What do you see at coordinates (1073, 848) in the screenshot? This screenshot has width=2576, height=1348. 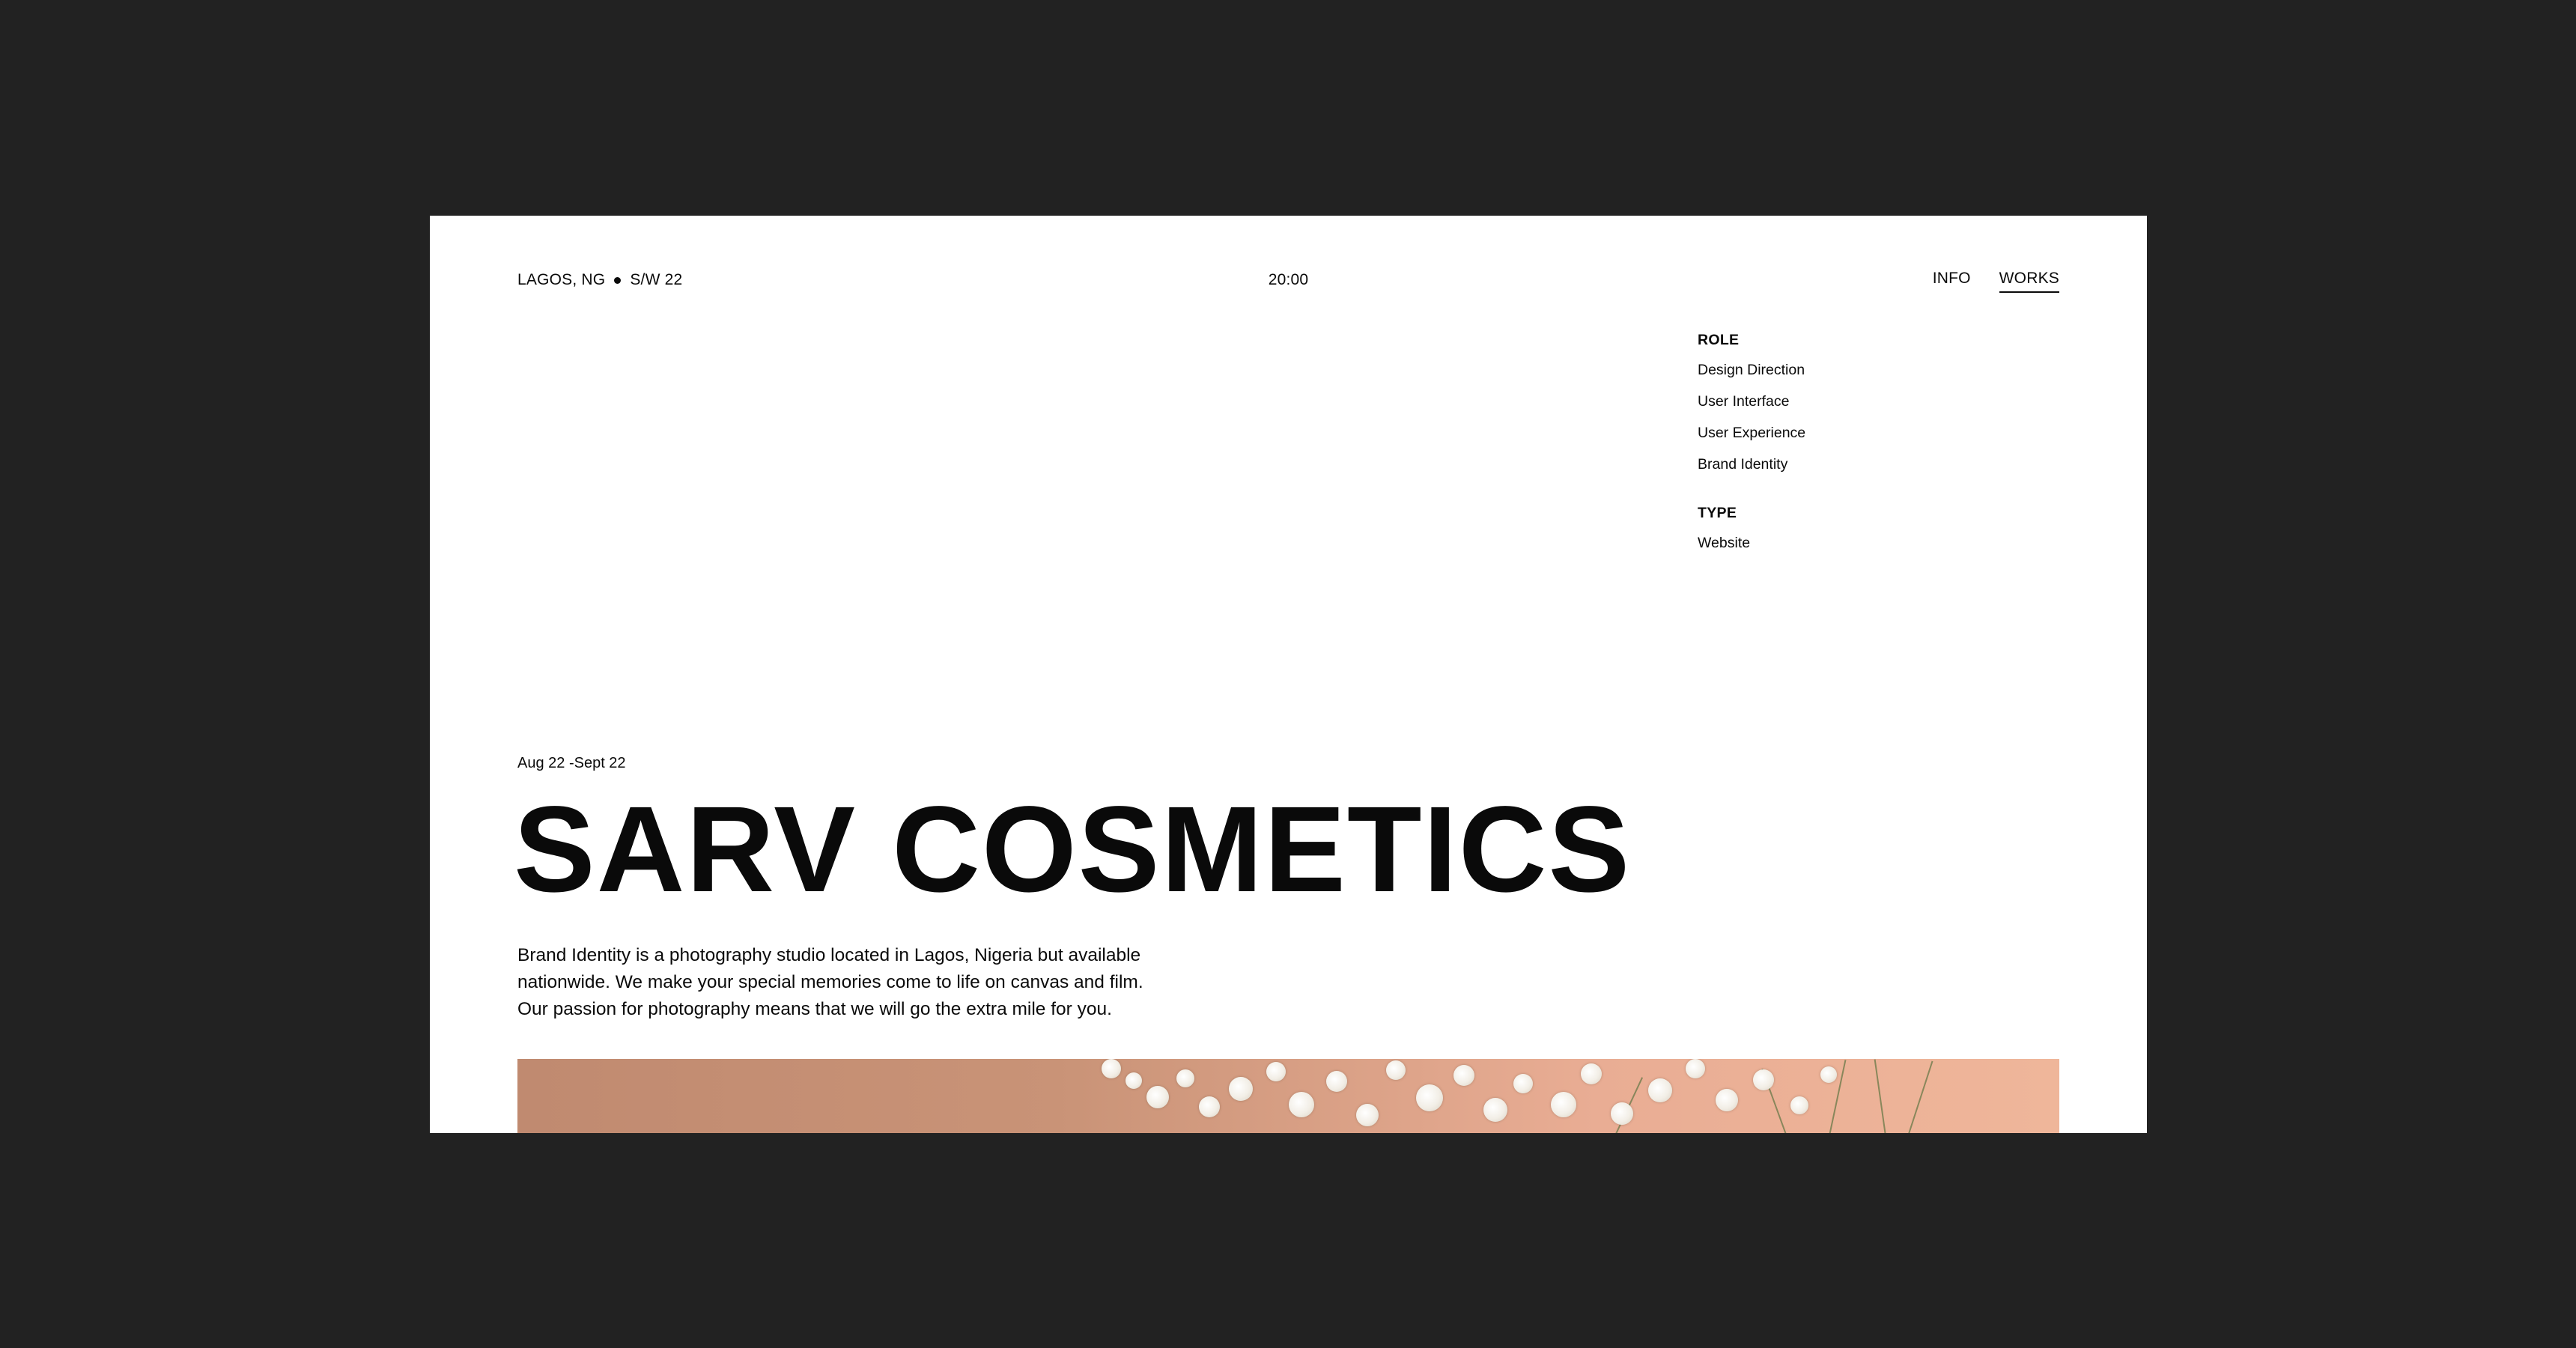 I see `project-title: SARV COSMETICS` at bounding box center [1073, 848].